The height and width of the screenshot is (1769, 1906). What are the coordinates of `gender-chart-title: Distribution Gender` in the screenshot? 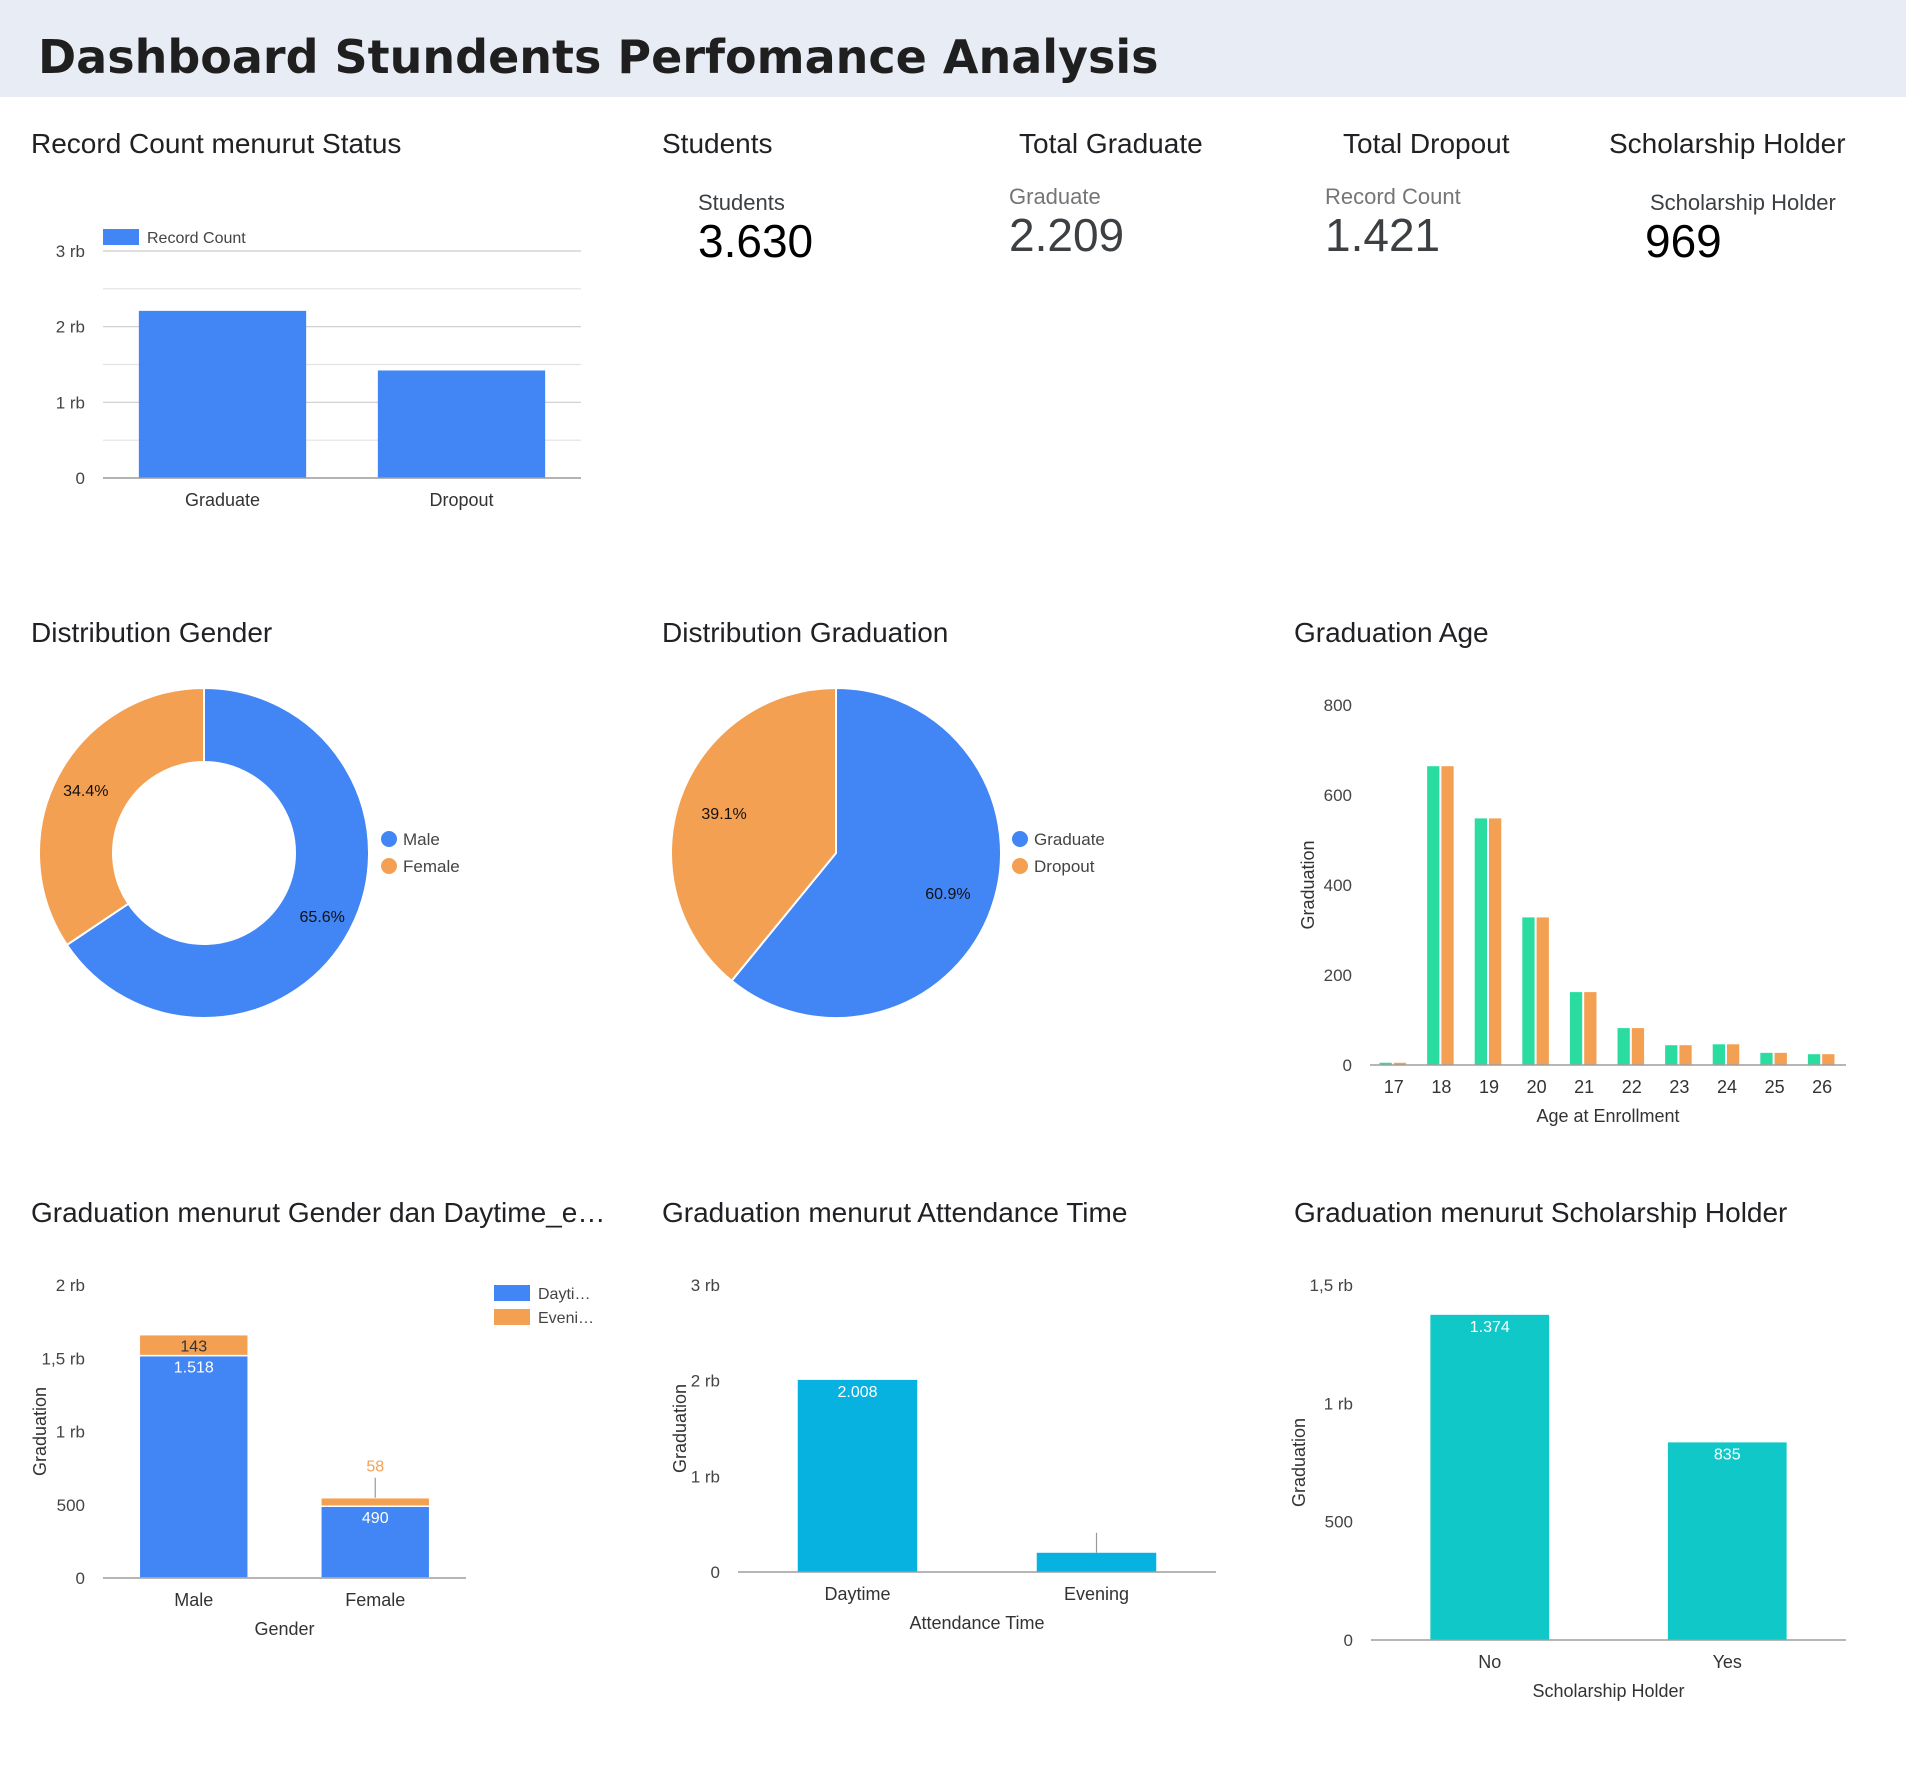 It's located at (152, 632).